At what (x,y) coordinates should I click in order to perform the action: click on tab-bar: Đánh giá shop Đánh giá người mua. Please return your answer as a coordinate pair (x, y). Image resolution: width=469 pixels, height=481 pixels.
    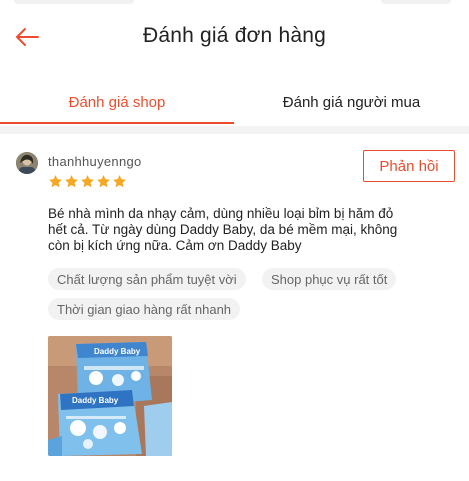
    Looking at the image, I should click on (234, 102).